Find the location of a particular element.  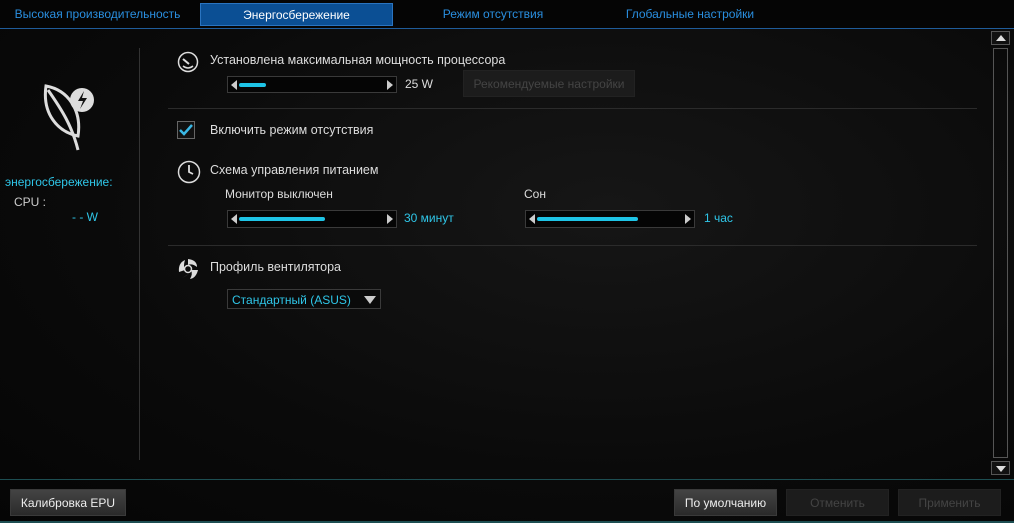

footer-divider is located at coordinates (507, 479).